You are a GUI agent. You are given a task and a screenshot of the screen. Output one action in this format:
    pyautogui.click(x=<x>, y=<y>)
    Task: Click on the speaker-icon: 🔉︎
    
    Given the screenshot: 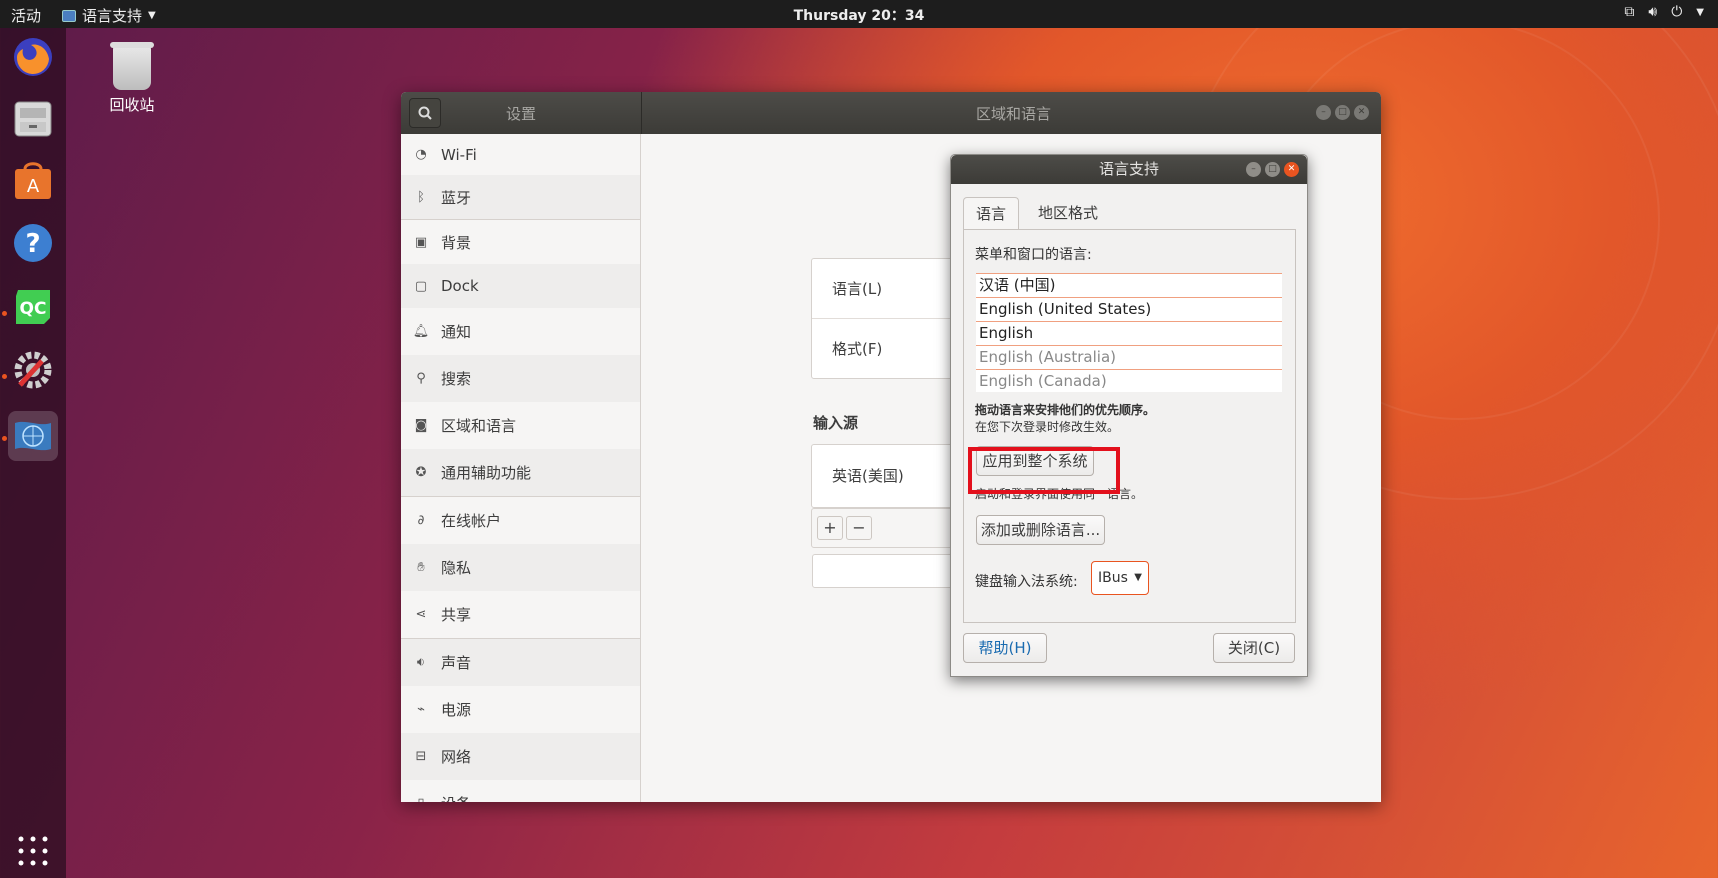 What is the action you would take?
    pyautogui.click(x=421, y=662)
    